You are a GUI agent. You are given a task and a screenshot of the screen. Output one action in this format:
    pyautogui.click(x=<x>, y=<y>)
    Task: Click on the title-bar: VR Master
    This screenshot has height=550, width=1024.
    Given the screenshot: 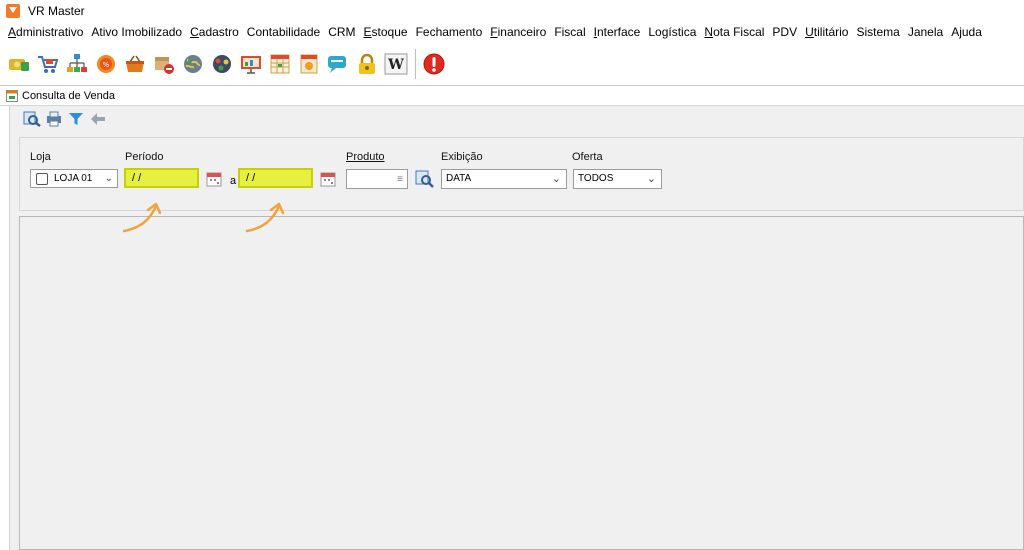 What is the action you would take?
    pyautogui.click(x=512, y=11)
    